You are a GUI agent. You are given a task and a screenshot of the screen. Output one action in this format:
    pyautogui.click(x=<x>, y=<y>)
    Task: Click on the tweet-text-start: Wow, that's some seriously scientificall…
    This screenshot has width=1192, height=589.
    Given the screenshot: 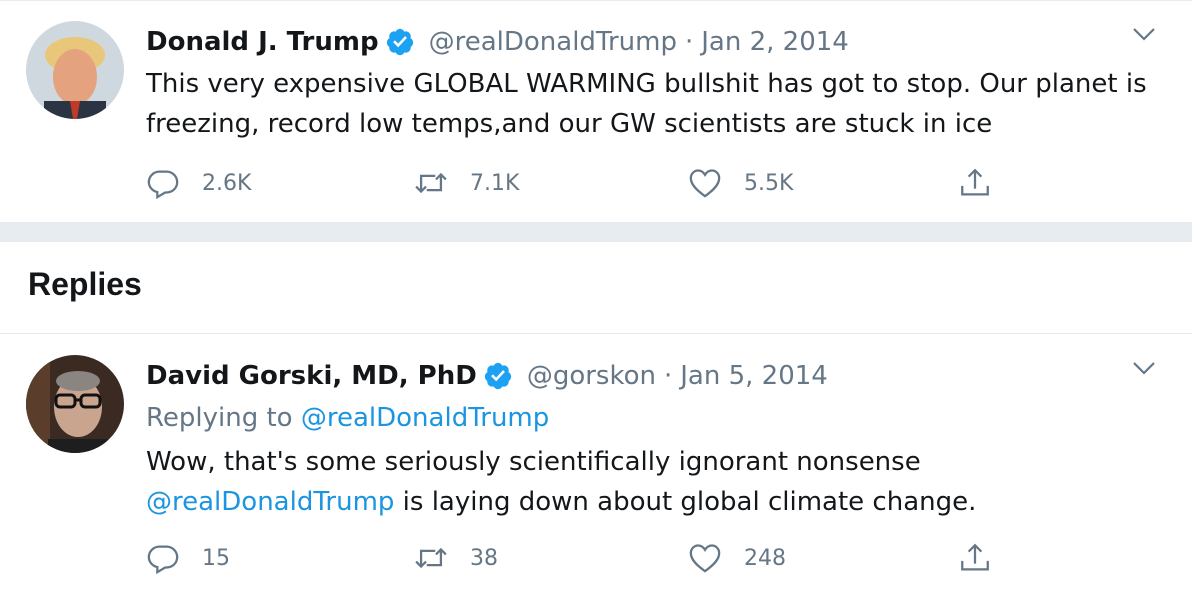 What is the action you would take?
    pyautogui.click(x=533, y=462)
    